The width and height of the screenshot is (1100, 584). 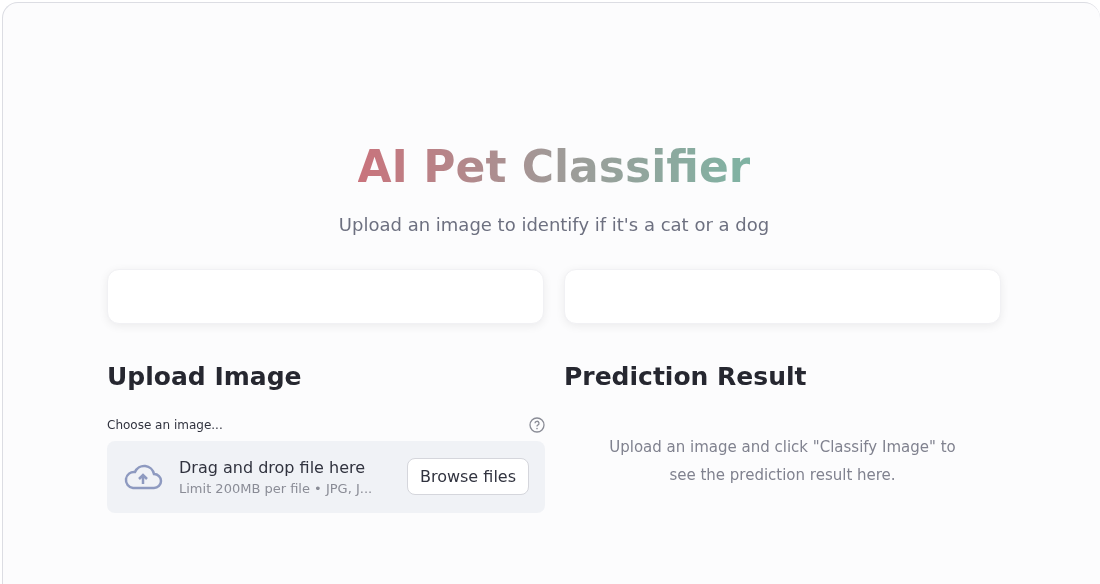 I want to click on section-heading: Upload Image, so click(x=205, y=376).